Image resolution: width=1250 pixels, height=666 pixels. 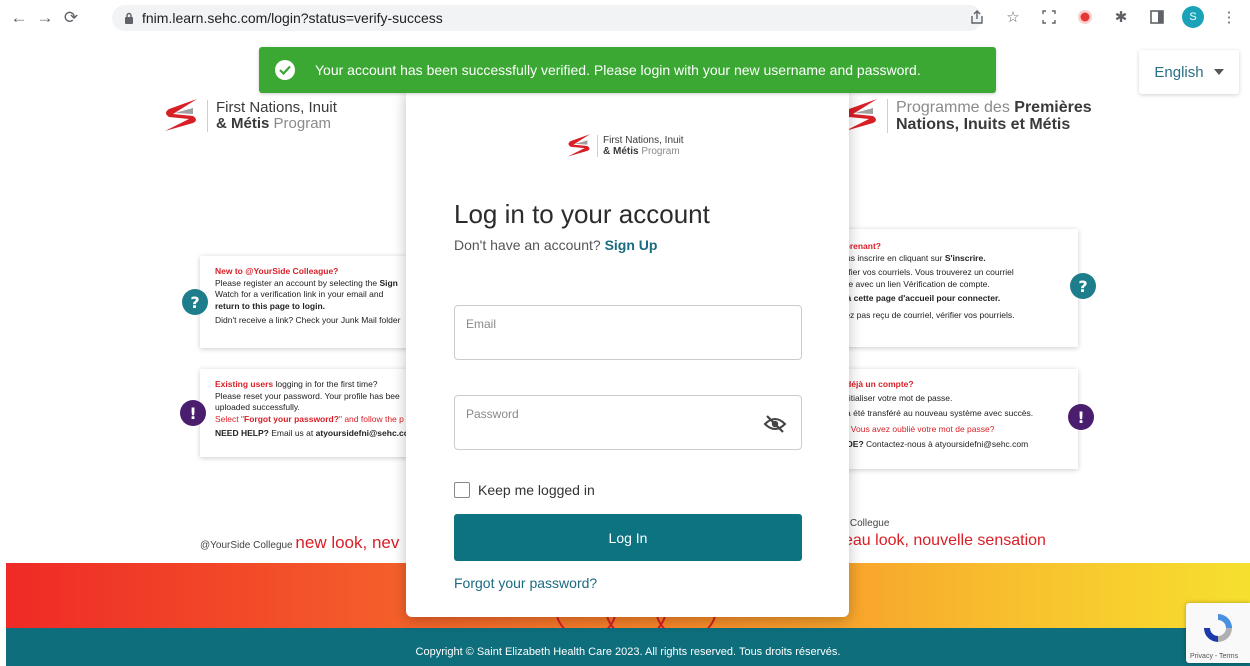 What do you see at coordinates (977, 17) in the screenshot?
I see `share-icon` at bounding box center [977, 17].